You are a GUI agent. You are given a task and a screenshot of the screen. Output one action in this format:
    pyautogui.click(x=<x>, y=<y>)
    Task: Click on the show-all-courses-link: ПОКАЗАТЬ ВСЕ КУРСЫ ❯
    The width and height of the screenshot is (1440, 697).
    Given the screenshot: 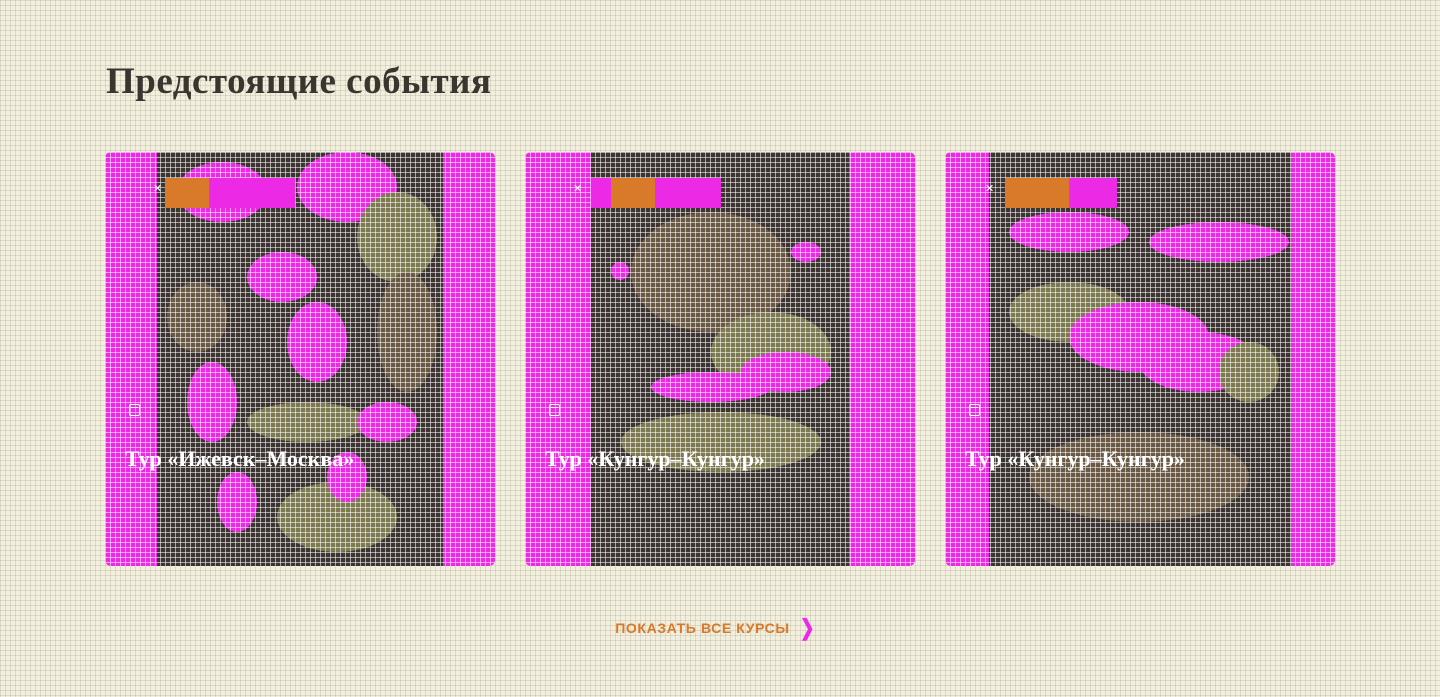 What is the action you would take?
    pyautogui.click(x=715, y=628)
    